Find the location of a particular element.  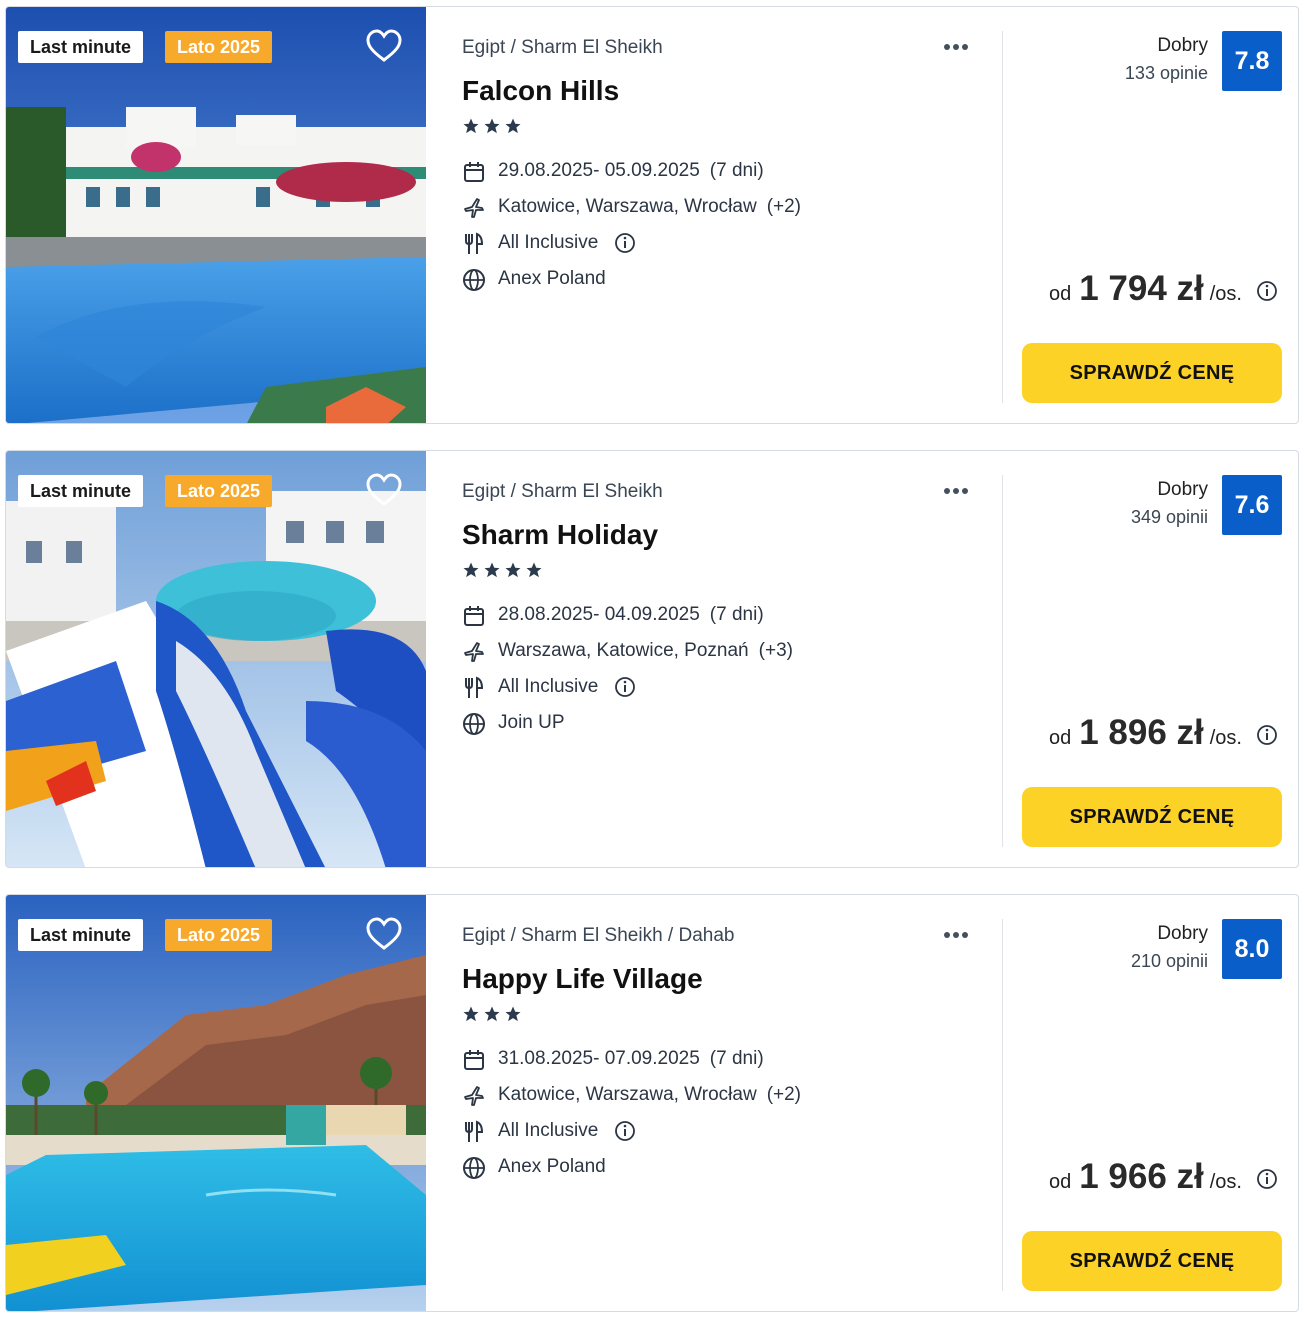

hotel-name: Sharm Holiday is located at coordinates (560, 535).